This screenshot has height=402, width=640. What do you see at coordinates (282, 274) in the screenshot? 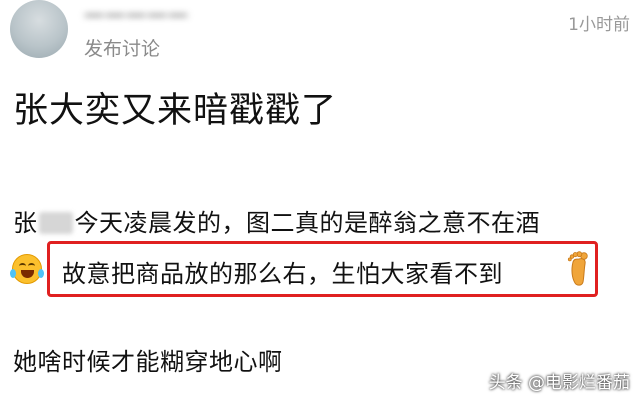
I see `highlighted-text: 故意把商品放的那么右，生怕大家看不到` at bounding box center [282, 274].